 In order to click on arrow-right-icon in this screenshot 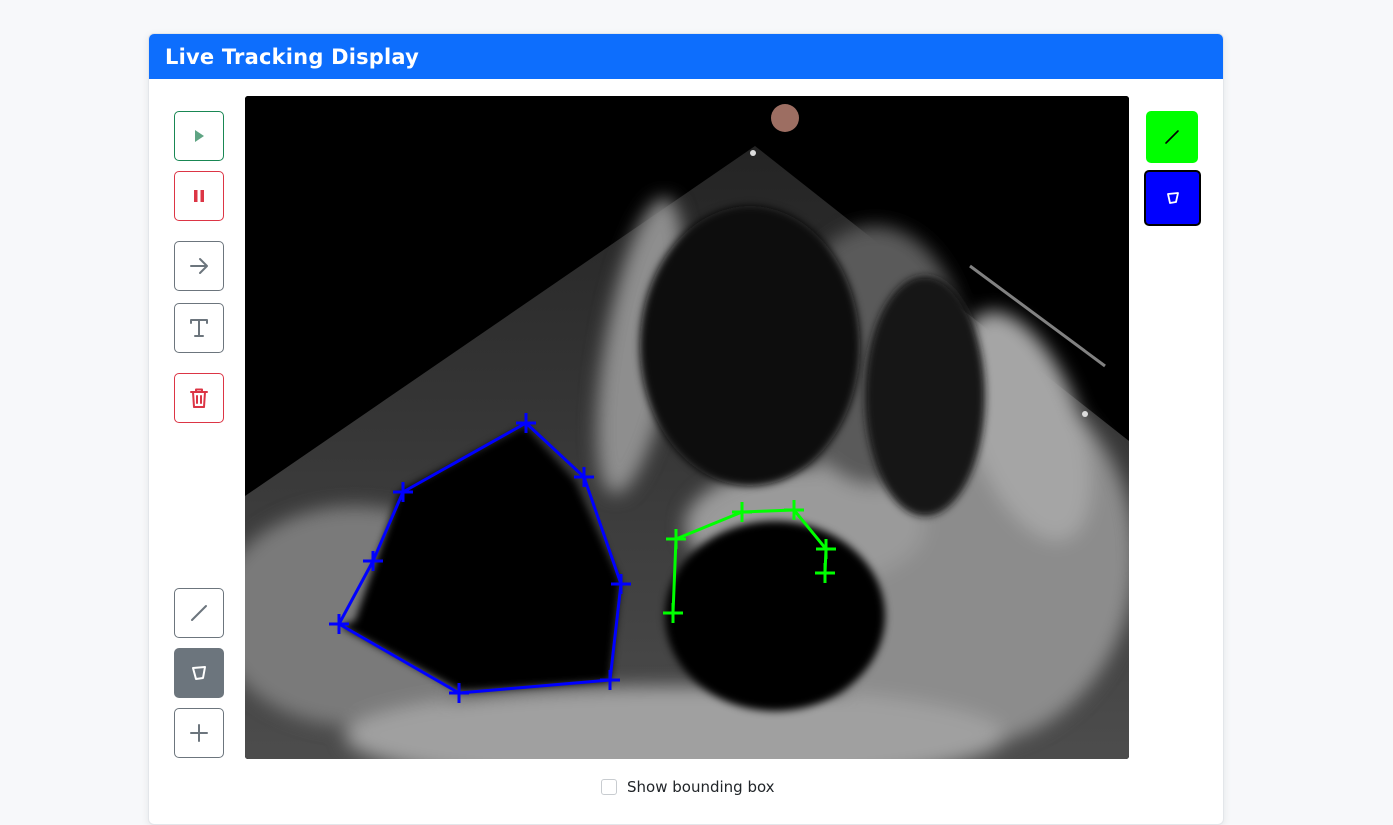, I will do `click(199, 266)`.